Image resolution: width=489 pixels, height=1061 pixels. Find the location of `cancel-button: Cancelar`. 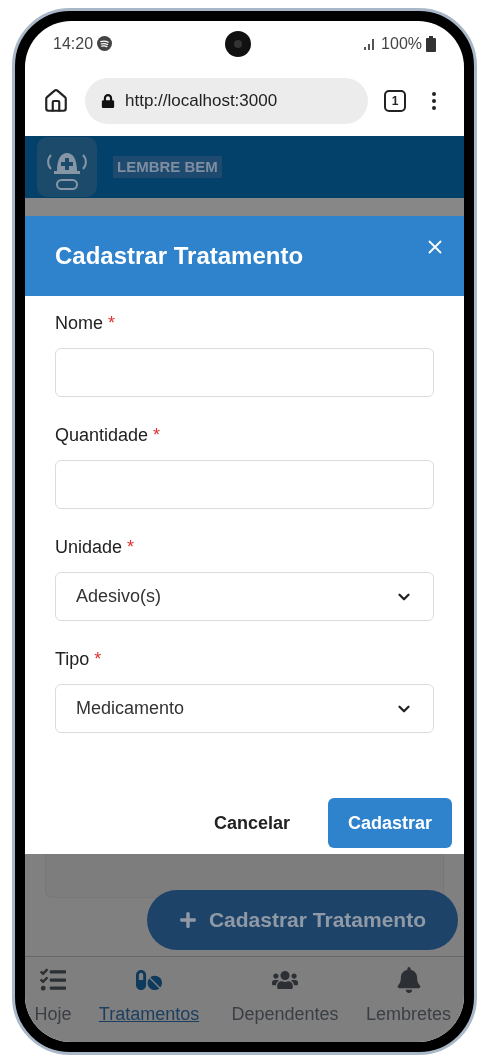

cancel-button: Cancelar is located at coordinates (251, 823).